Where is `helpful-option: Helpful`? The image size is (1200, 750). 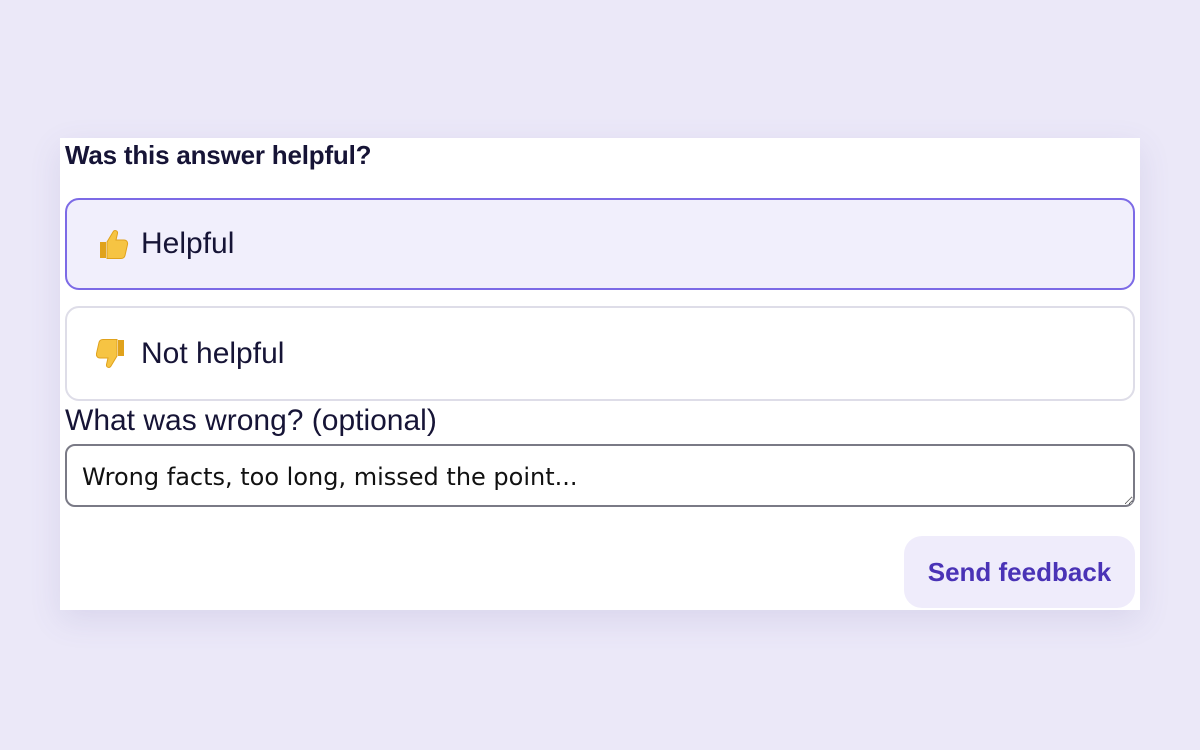
helpful-option: Helpful is located at coordinates (600, 244).